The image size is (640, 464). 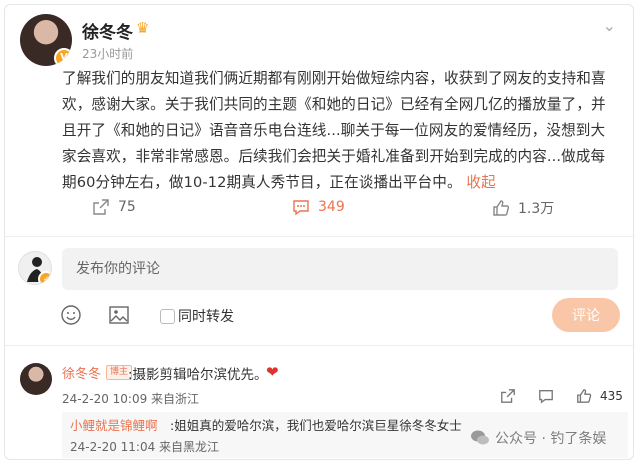 I want to click on comment-button: 349, so click(x=318, y=207).